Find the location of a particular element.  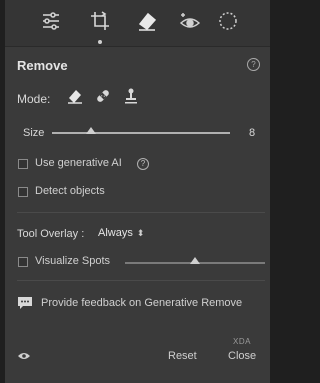

visualize-spots-label: Visualize Spots is located at coordinates (73, 261).